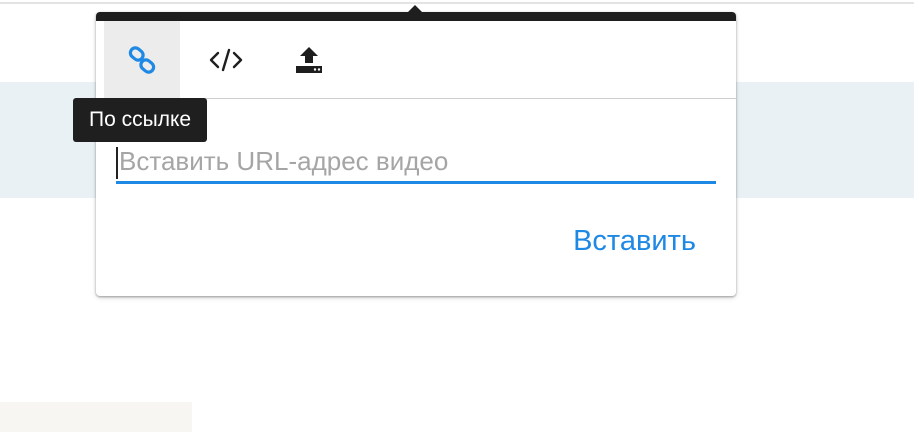 Image resolution: width=914 pixels, height=432 pixels. What do you see at coordinates (416, 60) in the screenshot?
I see `source-tabbar` at bounding box center [416, 60].